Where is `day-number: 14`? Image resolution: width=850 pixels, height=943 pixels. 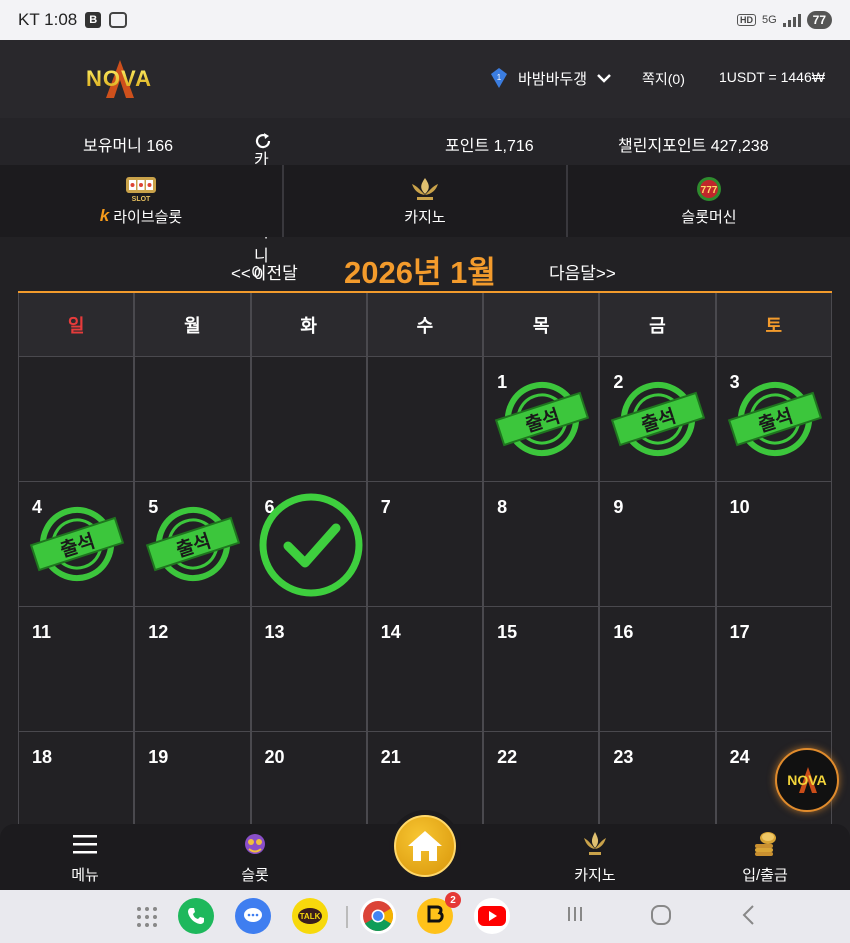
day-number: 14 is located at coordinates (390, 632).